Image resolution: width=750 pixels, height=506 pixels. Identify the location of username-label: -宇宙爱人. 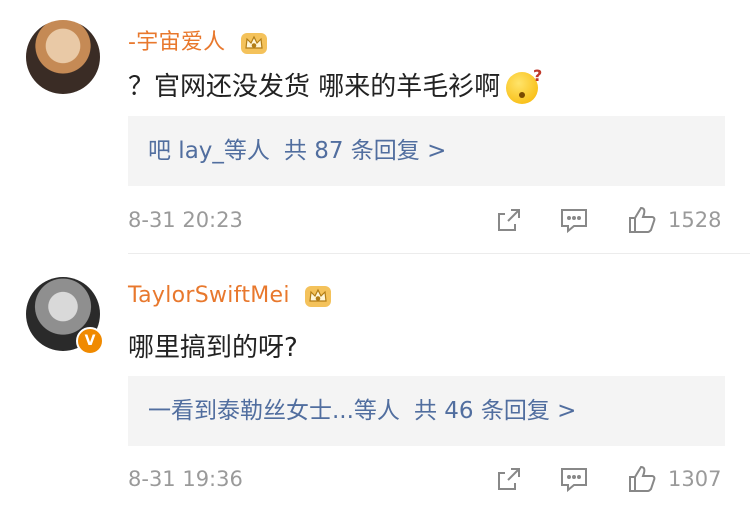
(176, 42).